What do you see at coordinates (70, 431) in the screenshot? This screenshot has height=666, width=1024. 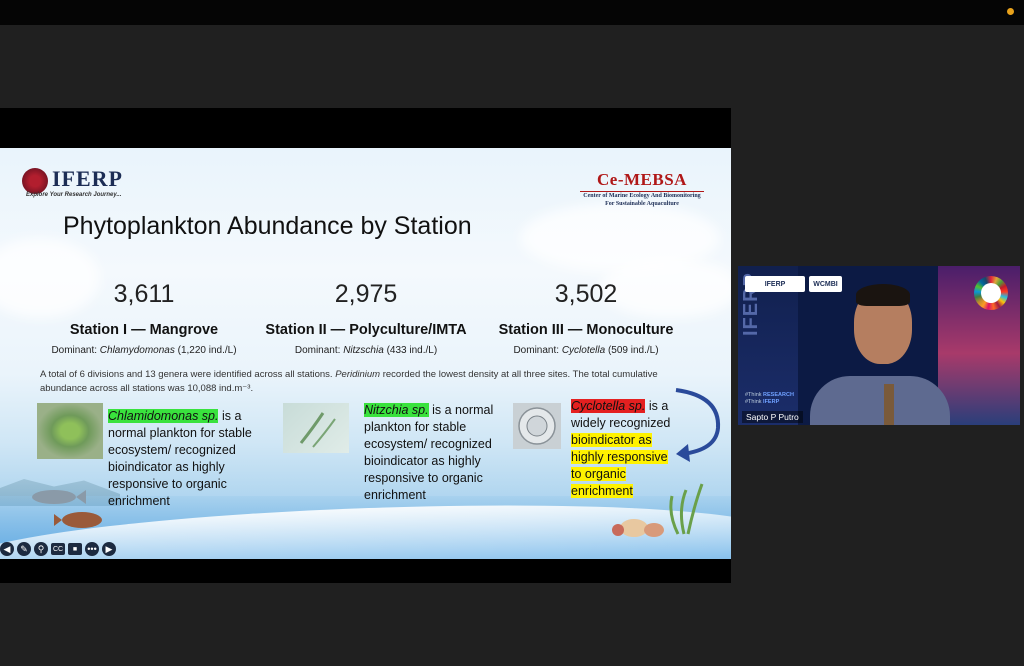 I see `chlamydomonas-image` at bounding box center [70, 431].